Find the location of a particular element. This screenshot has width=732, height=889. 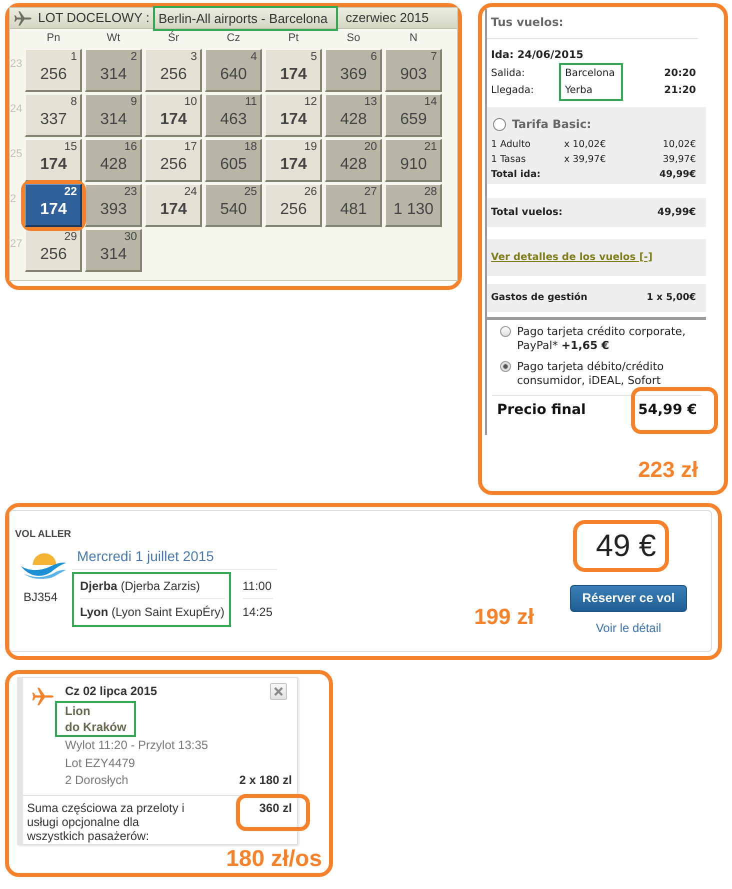

day-cell: 21 910 is located at coordinates (413, 160).